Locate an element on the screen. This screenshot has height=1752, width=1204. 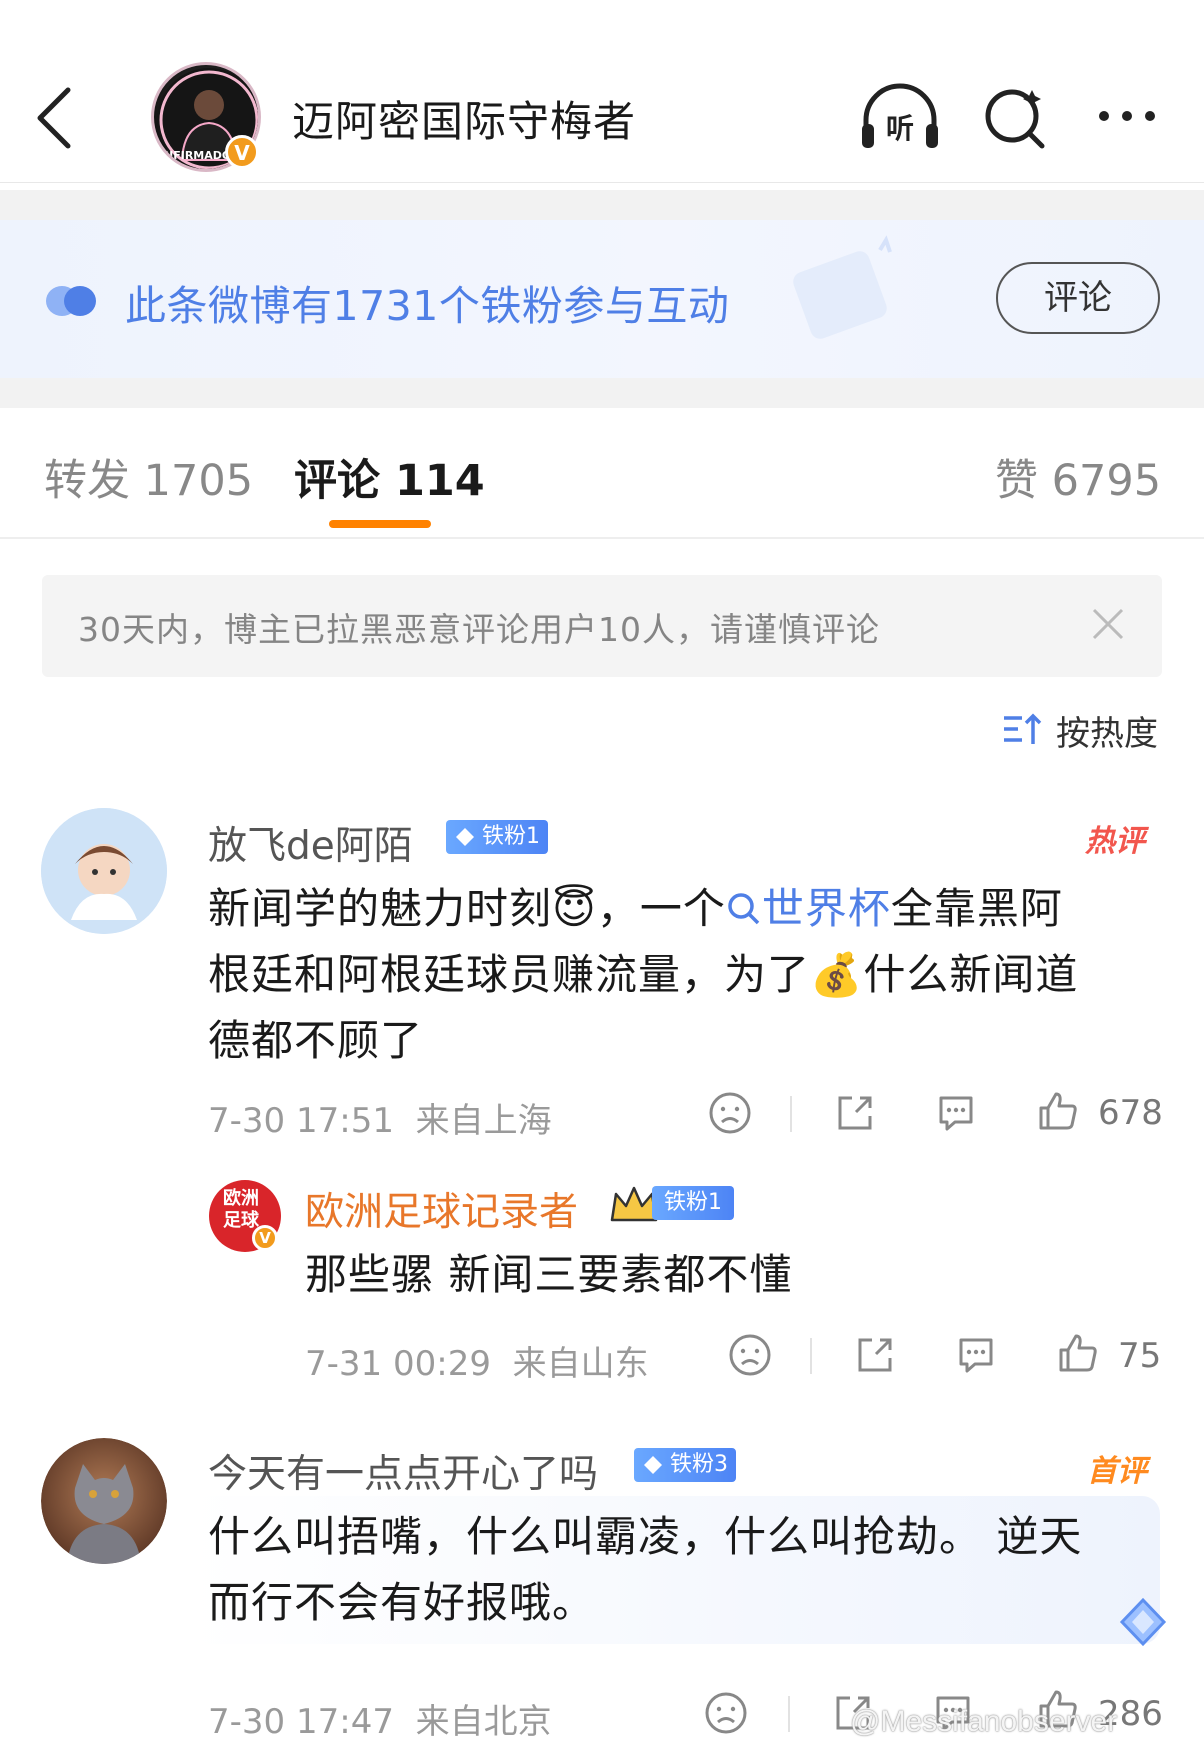
like-count: 678 is located at coordinates (1130, 1113).